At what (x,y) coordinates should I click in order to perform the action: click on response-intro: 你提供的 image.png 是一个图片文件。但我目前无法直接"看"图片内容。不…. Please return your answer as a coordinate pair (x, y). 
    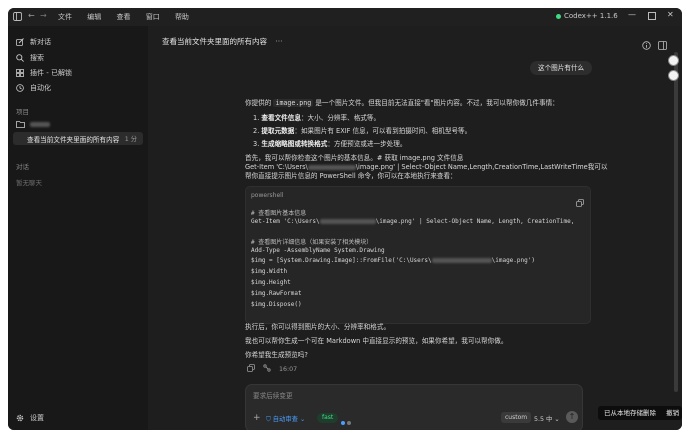
    Looking at the image, I should click on (402, 103).